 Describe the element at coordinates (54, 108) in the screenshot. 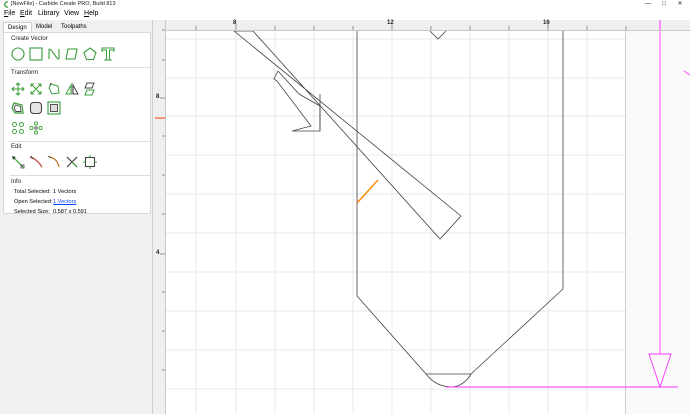

I see `box-select-icon` at that location.